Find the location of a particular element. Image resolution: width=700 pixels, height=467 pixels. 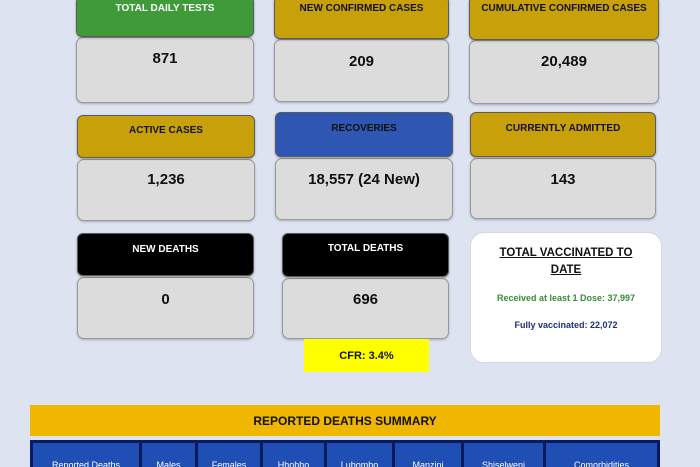

new-deaths-card: NEW DEATHS 0 is located at coordinates (165, 286).